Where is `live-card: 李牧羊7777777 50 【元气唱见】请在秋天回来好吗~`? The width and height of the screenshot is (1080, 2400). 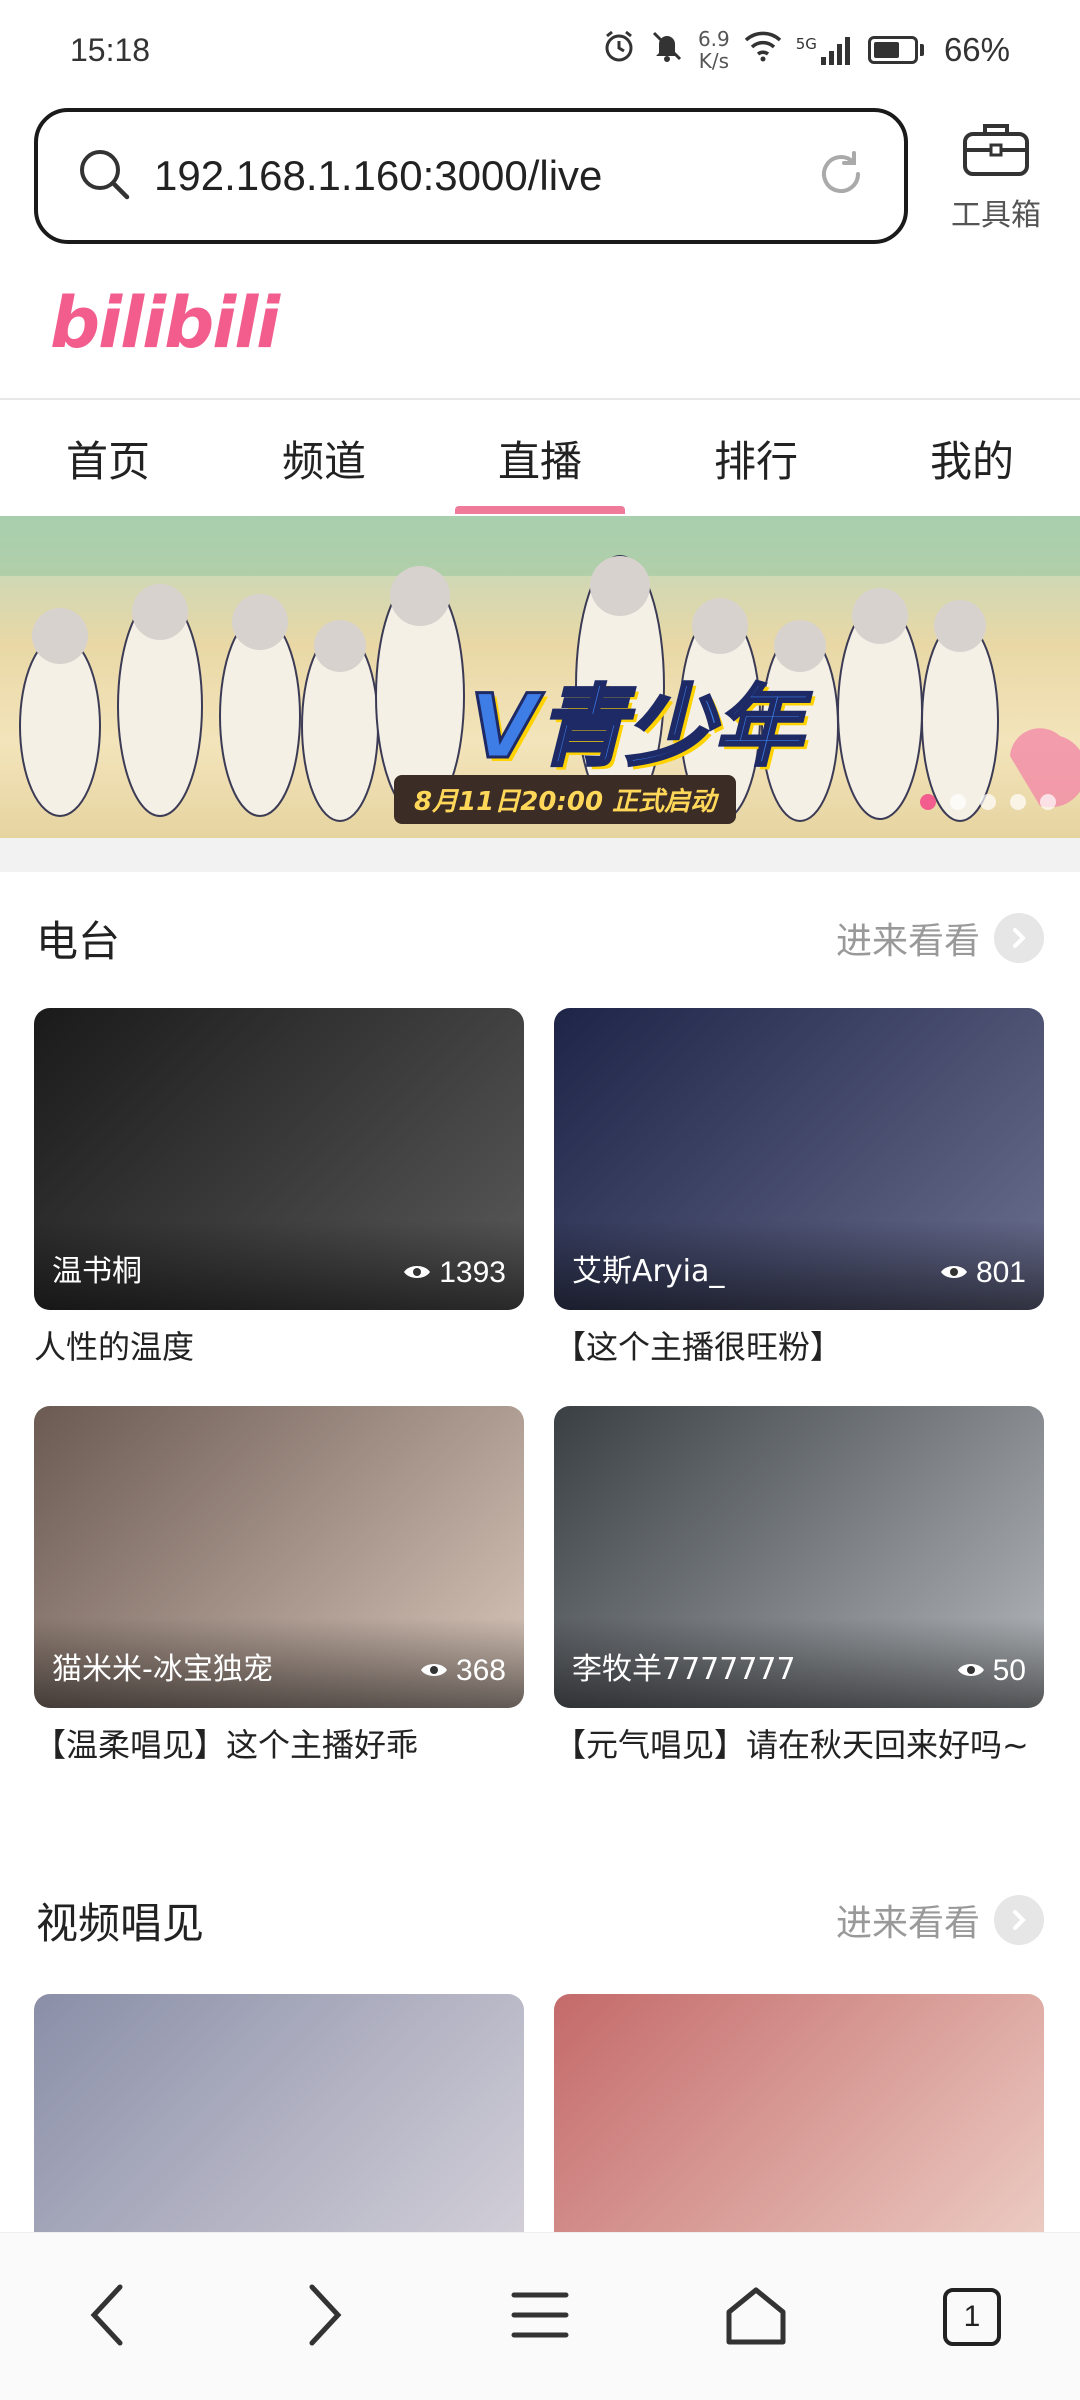 live-card: 李牧羊7777777 50 【元气唱见】请在秋天回来好吗~ is located at coordinates (799, 1587).